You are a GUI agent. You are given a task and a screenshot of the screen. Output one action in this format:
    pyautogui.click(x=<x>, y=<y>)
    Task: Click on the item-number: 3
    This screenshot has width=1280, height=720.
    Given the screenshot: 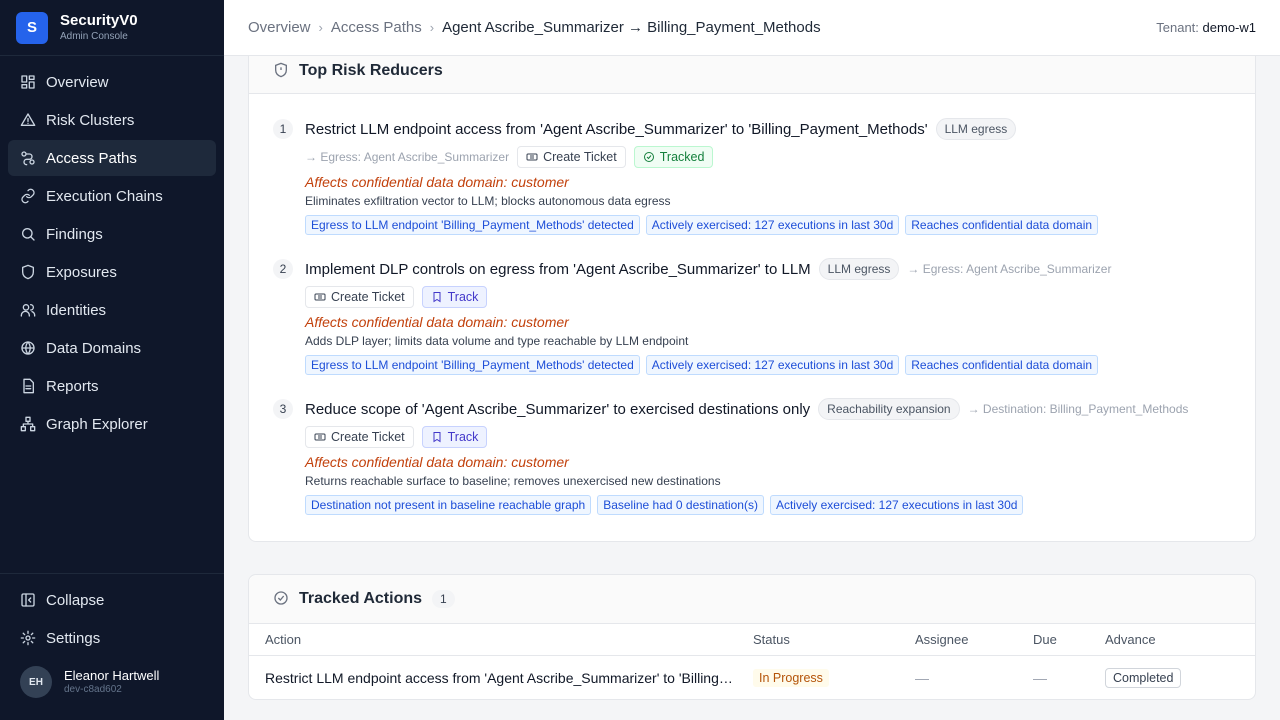 What is the action you would take?
    pyautogui.click(x=283, y=409)
    